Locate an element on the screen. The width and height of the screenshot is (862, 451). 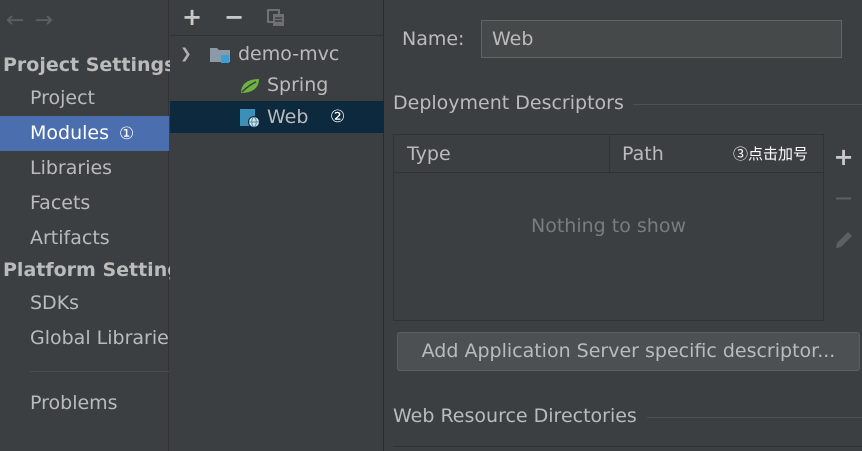
nav-item-sdks: SDKs is located at coordinates (84, 303).